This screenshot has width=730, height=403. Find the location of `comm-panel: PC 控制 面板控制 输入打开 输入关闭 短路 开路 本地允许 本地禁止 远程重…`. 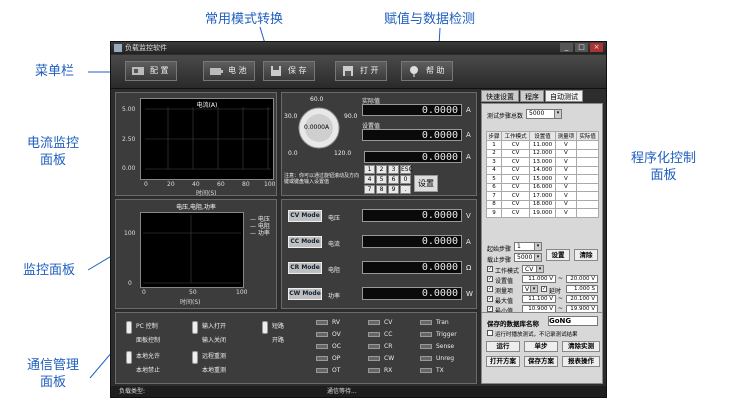

comm-panel: PC 控制 面板控制 输入打开 输入关闭 短路 开路 本地允许 本地禁止 远程重… is located at coordinates (296, 348).